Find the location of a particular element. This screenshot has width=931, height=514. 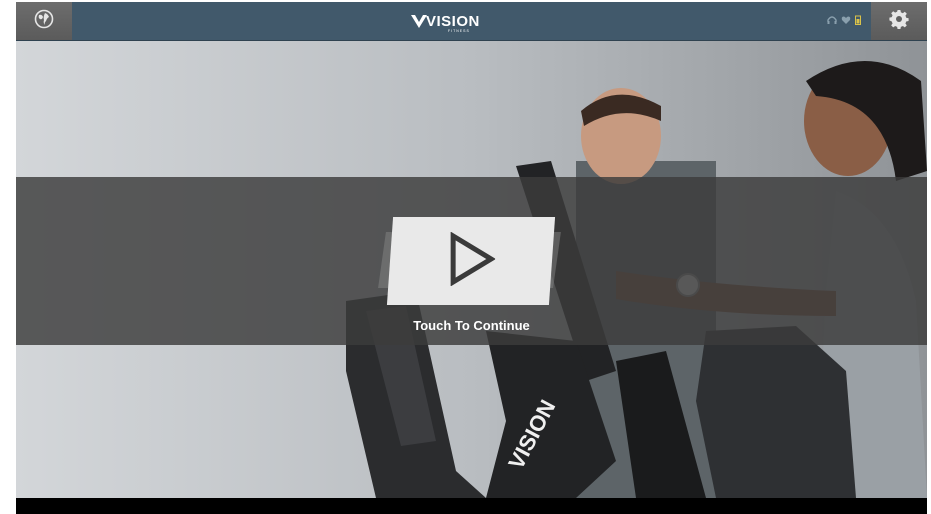

bottom-bar is located at coordinates (471, 506).